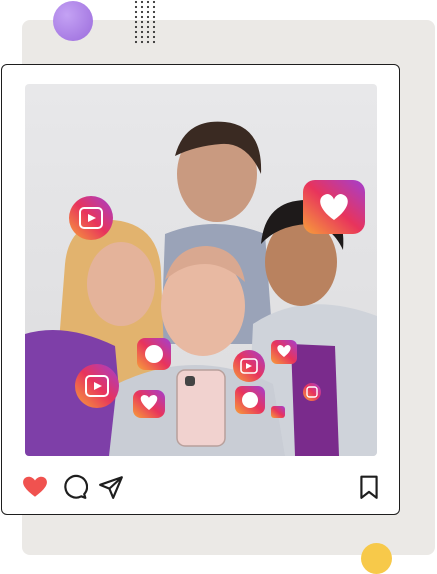 The image size is (437, 574). I want to click on like-button, so click(35, 487).